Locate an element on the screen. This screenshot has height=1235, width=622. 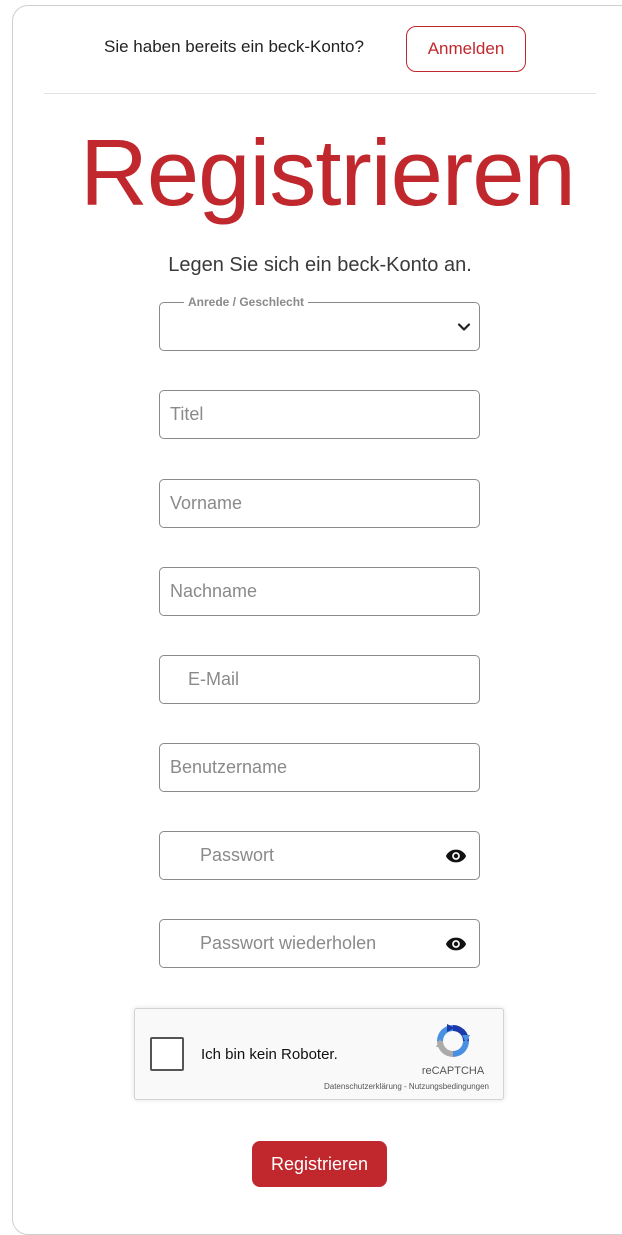
recaptcha-checkbox is located at coordinates (167, 1054).